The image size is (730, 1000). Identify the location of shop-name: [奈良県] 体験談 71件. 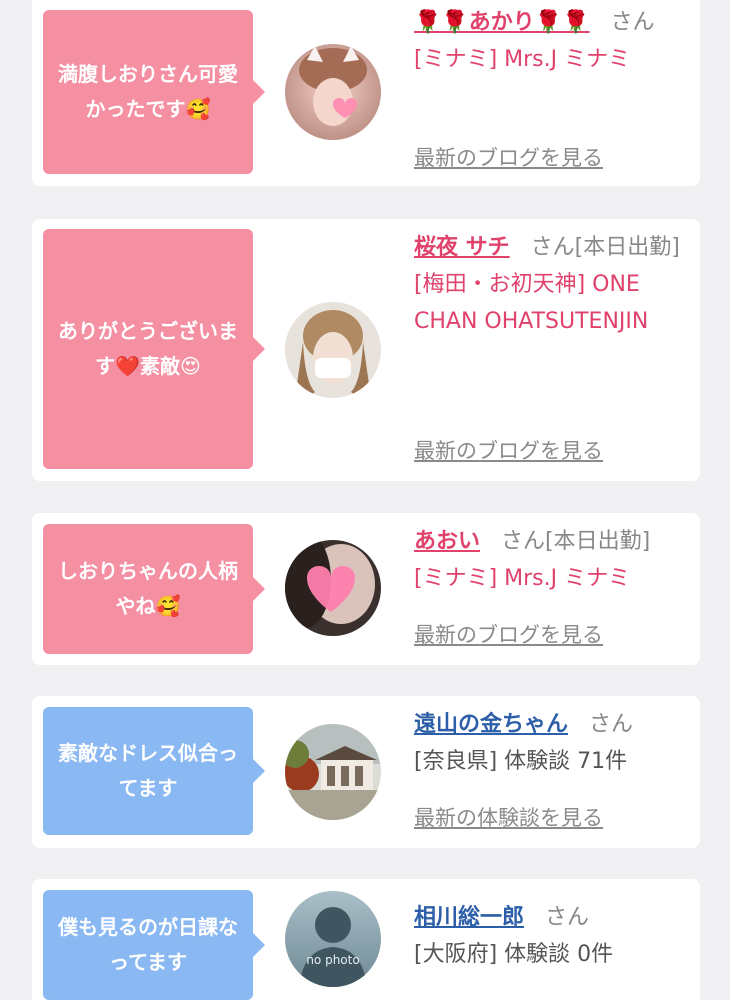
(521, 761).